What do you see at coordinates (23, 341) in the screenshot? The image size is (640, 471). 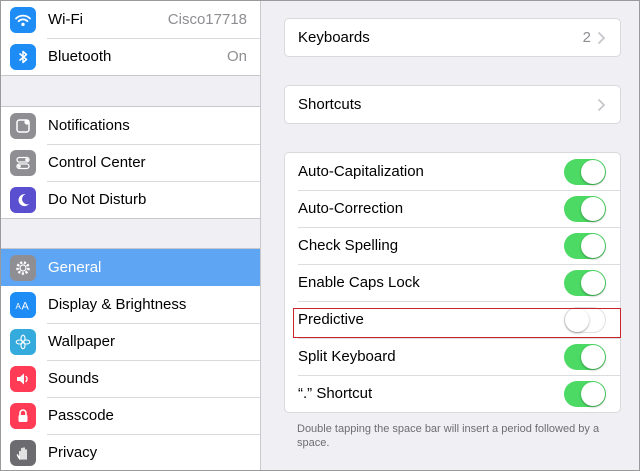 I see `wallpaper-icon` at bounding box center [23, 341].